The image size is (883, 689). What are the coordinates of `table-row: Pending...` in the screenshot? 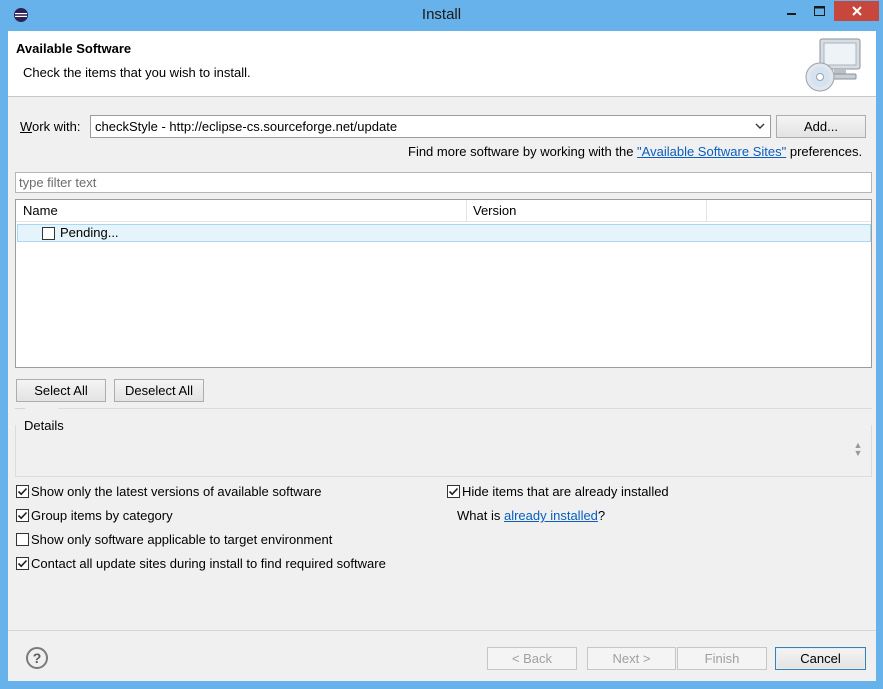 It's located at (444, 233).